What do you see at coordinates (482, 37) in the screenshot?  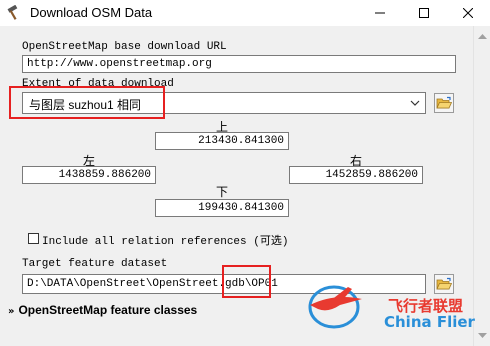 I see `scroll-up-arrow-icon` at bounding box center [482, 37].